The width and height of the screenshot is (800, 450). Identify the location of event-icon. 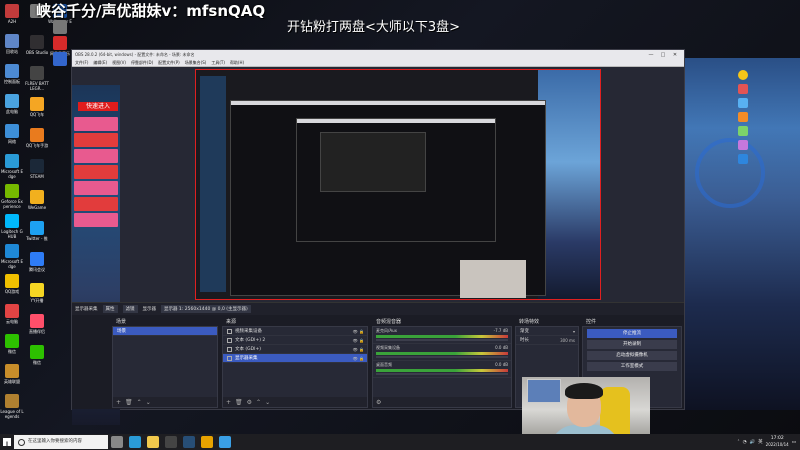
(743, 145).